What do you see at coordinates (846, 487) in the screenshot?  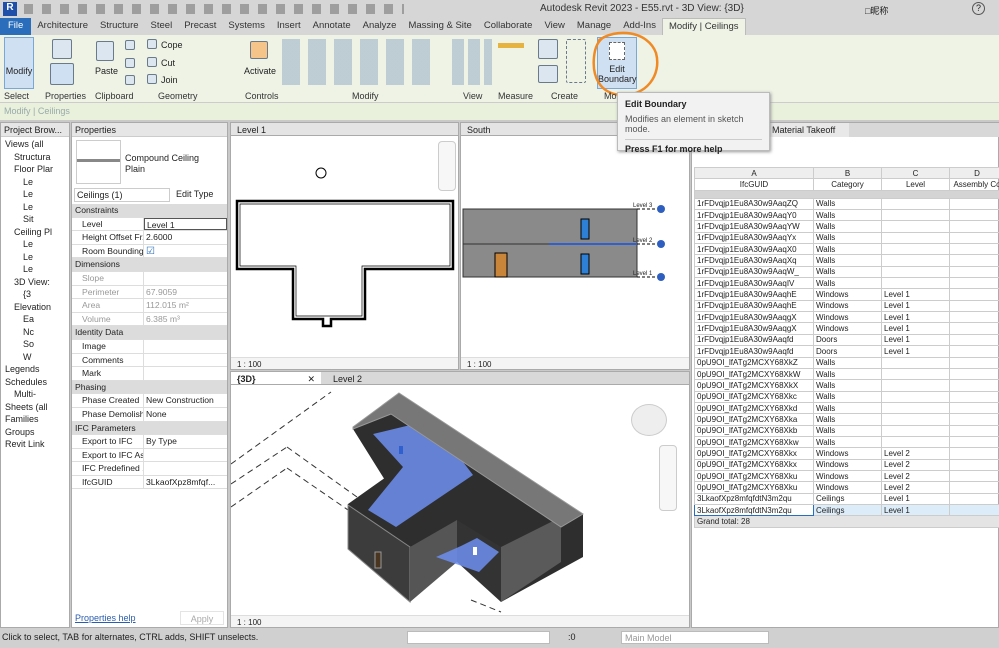 I see `table-row: 0pU9OI_lfATg2MCXY68Xku Windows Level 2` at bounding box center [846, 487].